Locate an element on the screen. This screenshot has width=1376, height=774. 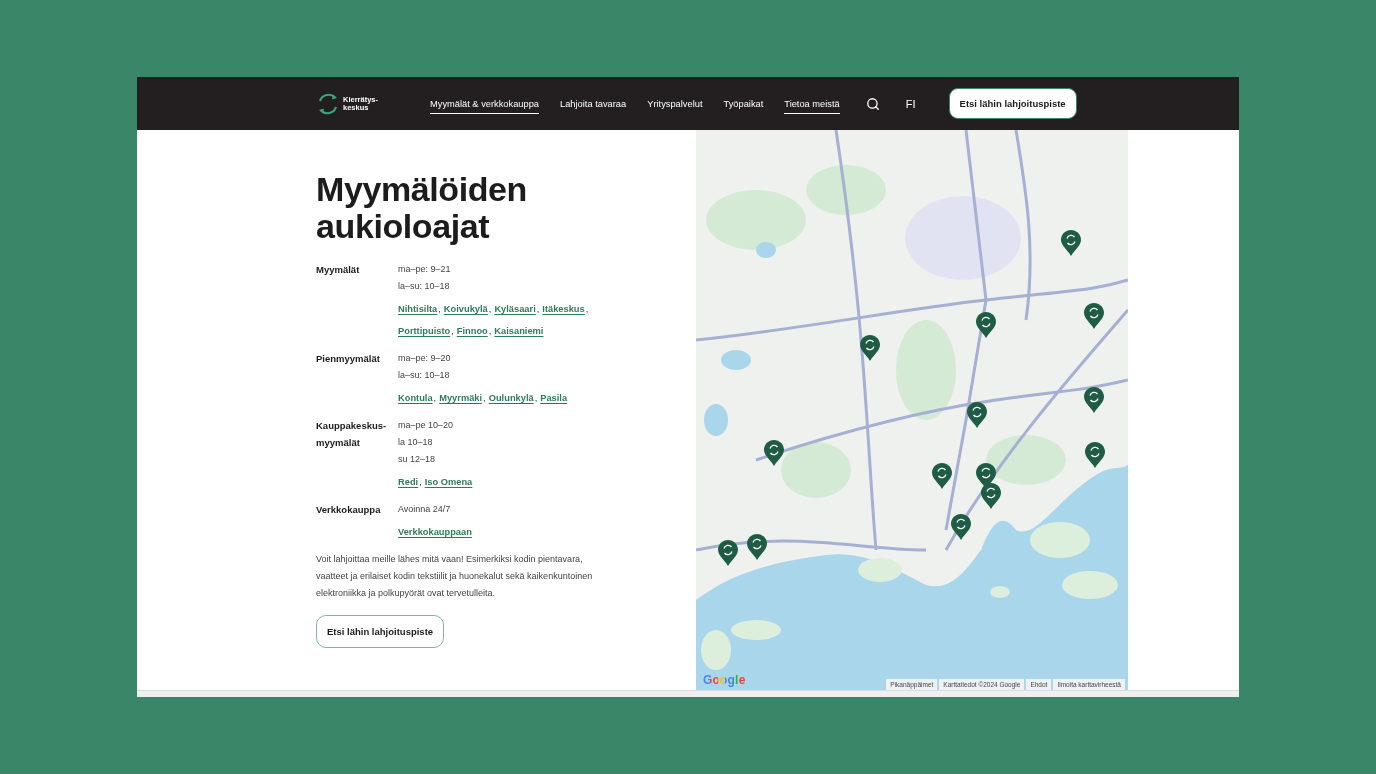
nav-link: Tietoa meistä is located at coordinates (812, 105).